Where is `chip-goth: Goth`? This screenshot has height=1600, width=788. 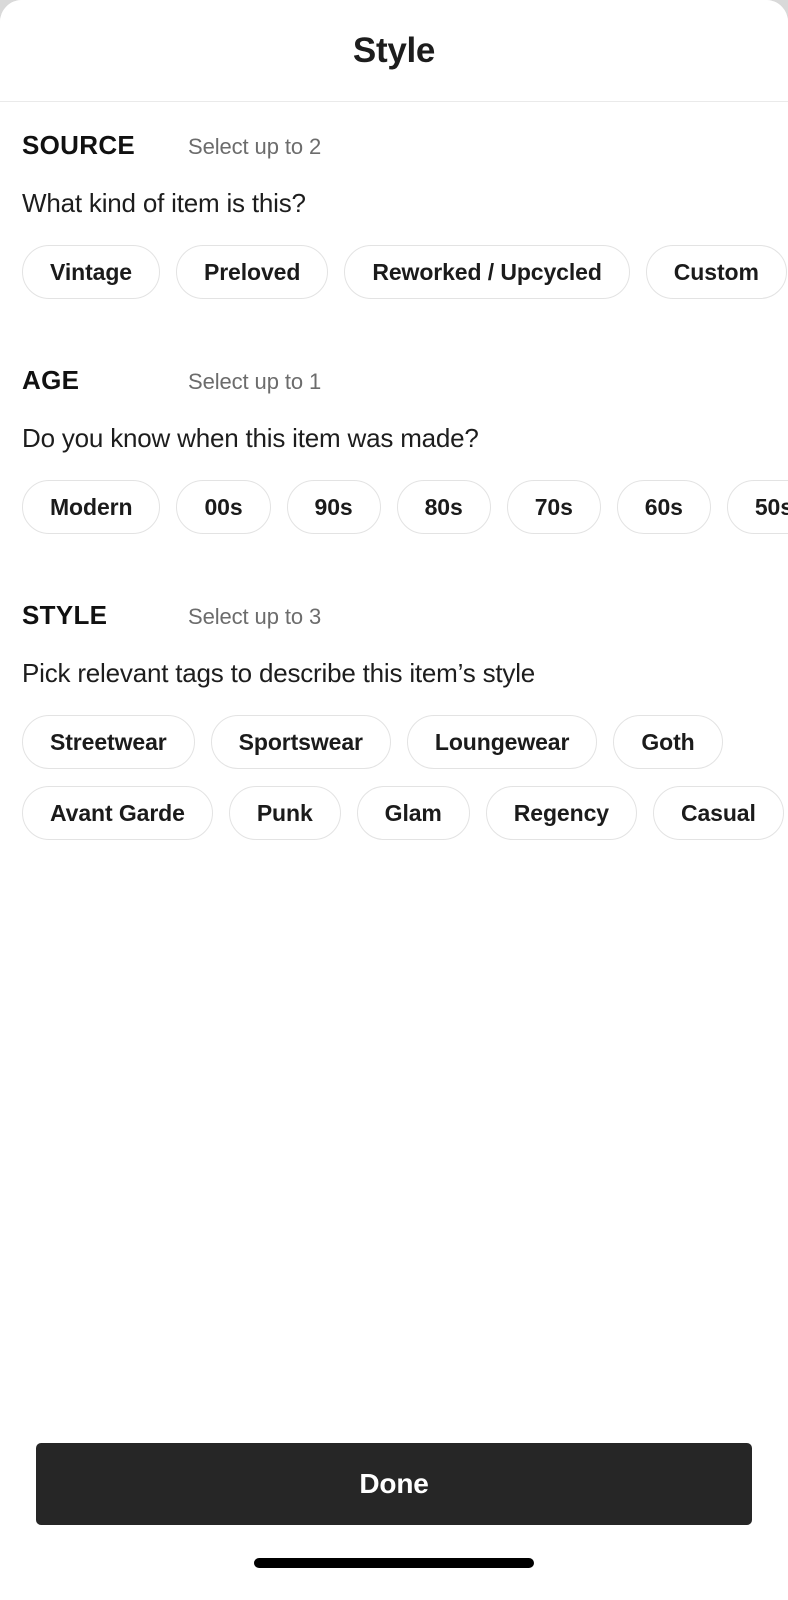
chip-goth: Goth is located at coordinates (668, 742).